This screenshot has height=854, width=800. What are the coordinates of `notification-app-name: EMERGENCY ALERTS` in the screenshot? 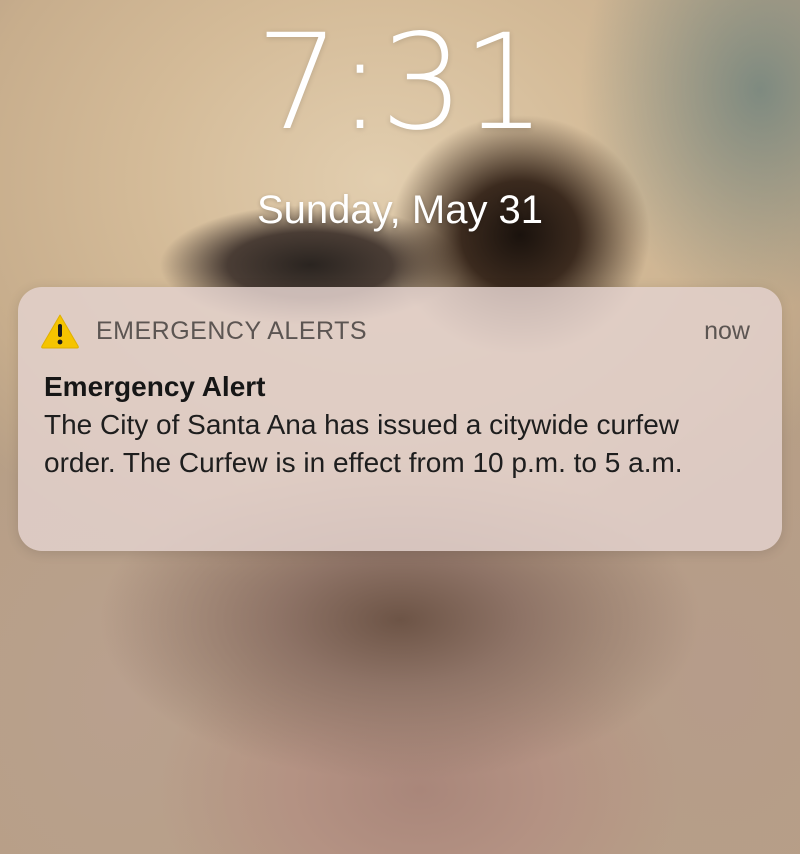 It's located at (232, 330).